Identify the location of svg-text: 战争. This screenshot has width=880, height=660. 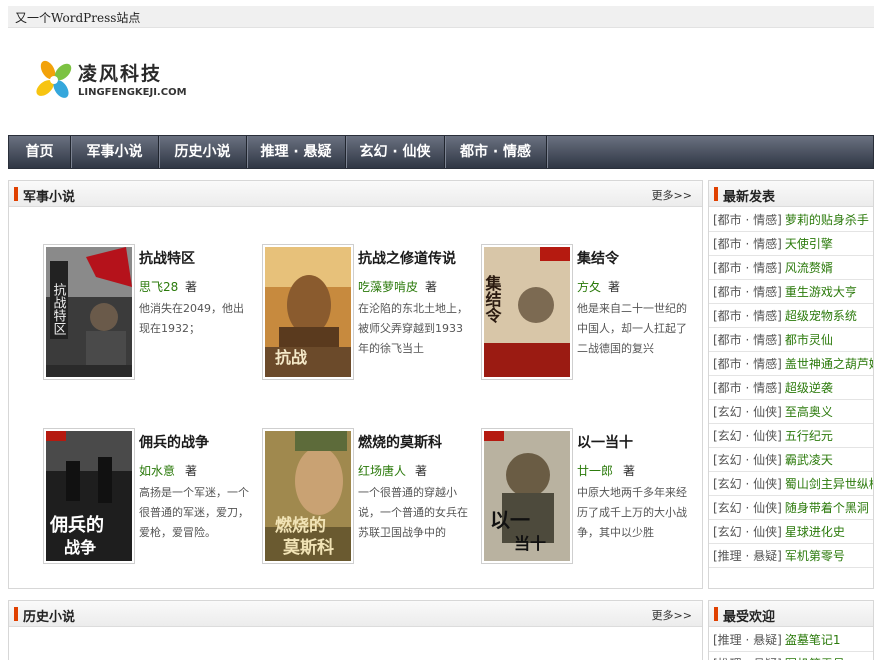
(80, 547).